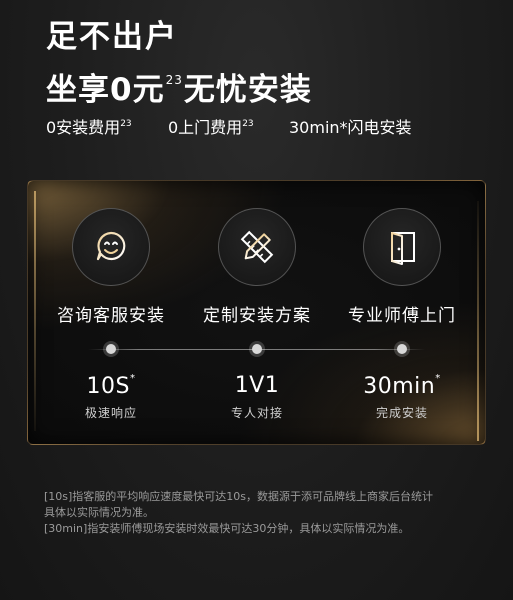 The image size is (513, 600). I want to click on headline: 足不出户 坐享0元23无忧安装, so click(179, 64).